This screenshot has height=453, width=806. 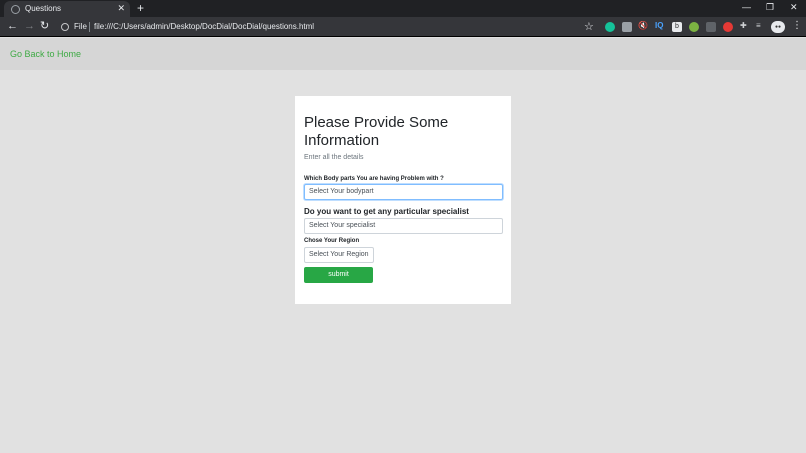 I want to click on red-drop-icon, so click(x=728, y=27).